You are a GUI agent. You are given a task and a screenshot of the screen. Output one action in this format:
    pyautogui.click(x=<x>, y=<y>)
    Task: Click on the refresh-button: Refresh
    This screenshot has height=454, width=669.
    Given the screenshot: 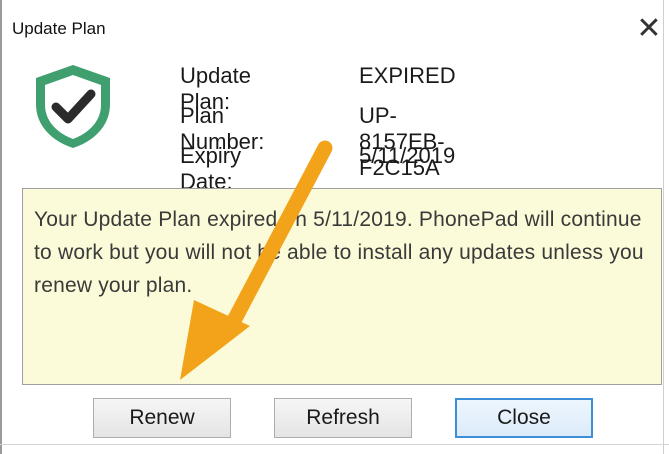 What is the action you would take?
    pyautogui.click(x=343, y=418)
    